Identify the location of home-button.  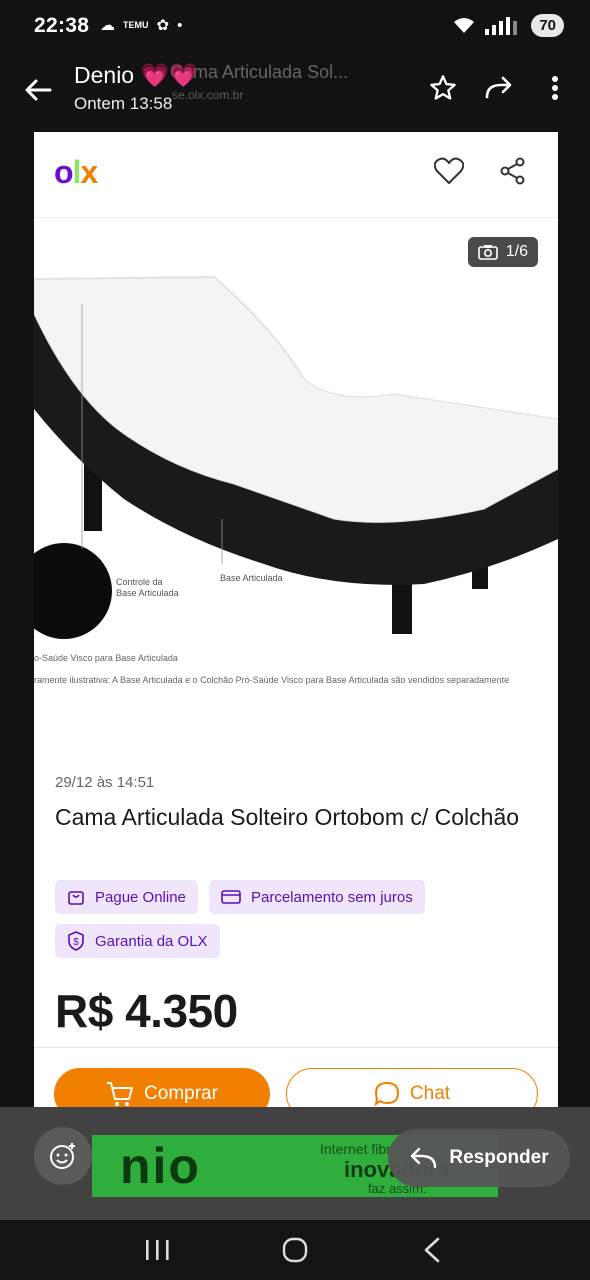
(295, 1250).